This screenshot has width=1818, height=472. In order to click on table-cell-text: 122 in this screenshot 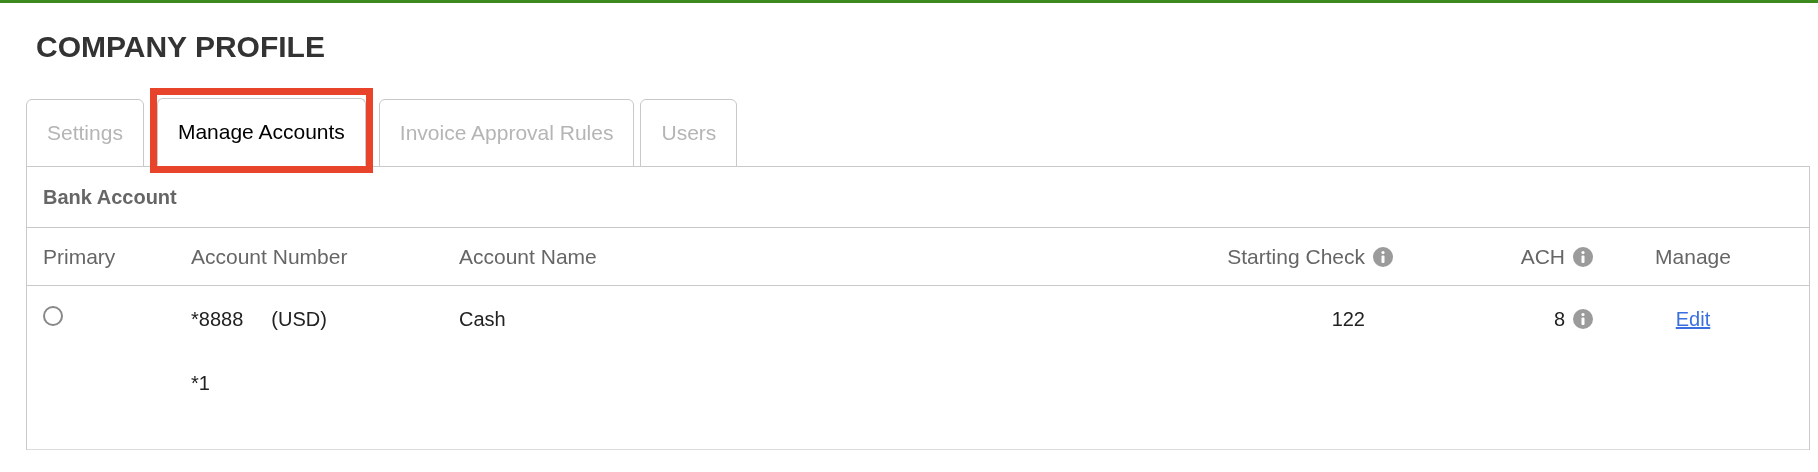, I will do `click(1348, 319)`.